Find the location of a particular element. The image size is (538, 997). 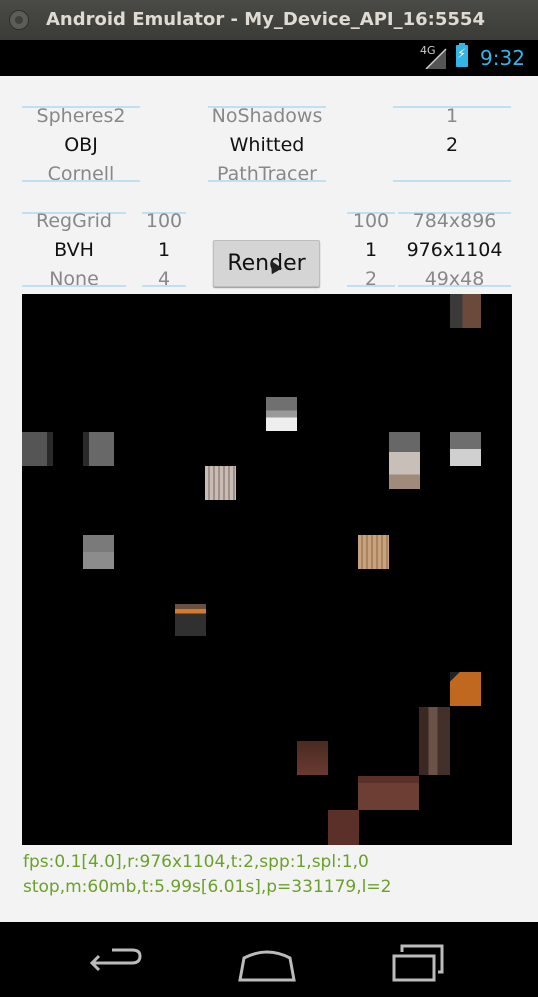

depth-picker: 100 1 4 is located at coordinates (164, 247).